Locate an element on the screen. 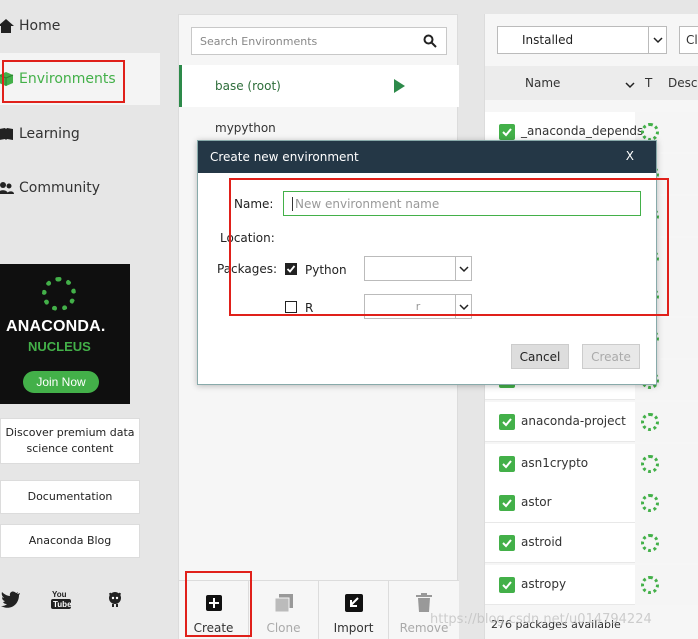 Image resolution: width=698 pixels, height=639 pixels. twitter-icon is located at coordinates (11, 599).